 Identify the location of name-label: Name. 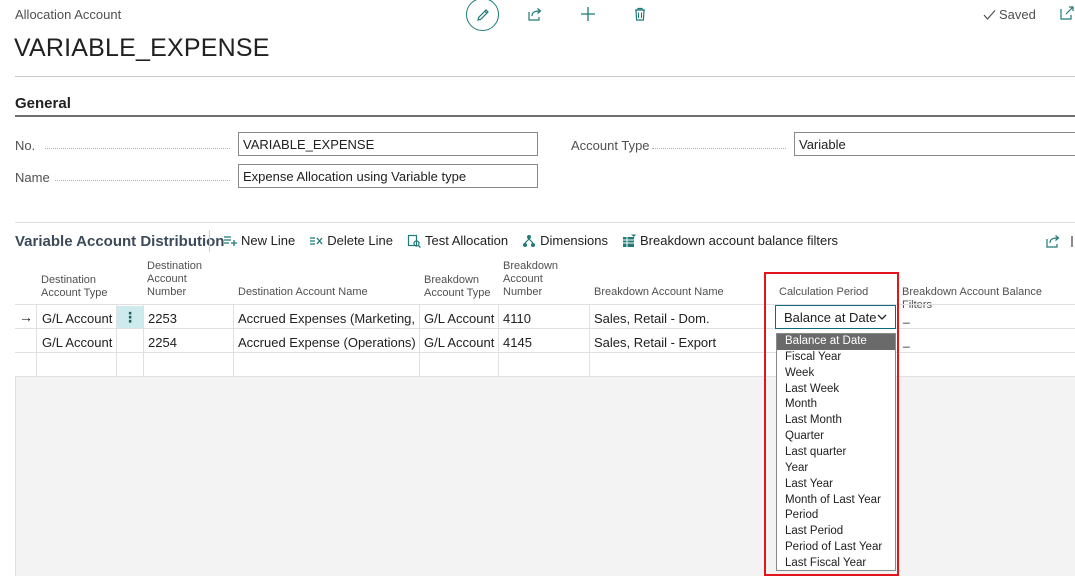
(32, 177).